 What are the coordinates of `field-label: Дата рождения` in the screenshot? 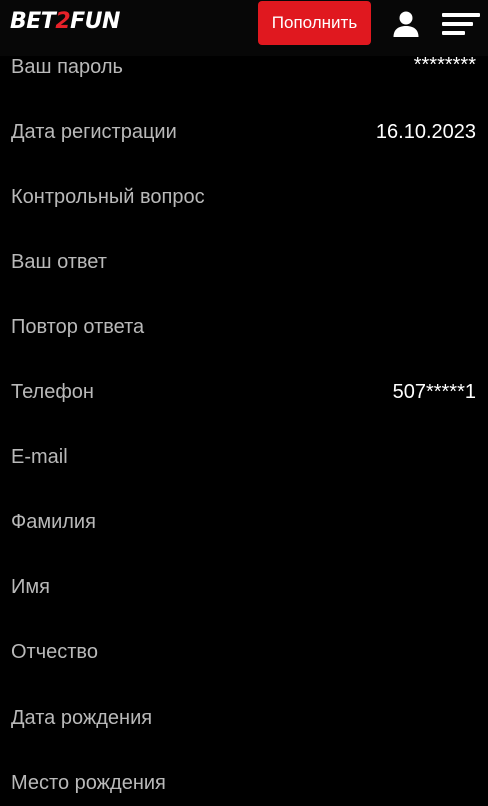 It's located at (82, 718).